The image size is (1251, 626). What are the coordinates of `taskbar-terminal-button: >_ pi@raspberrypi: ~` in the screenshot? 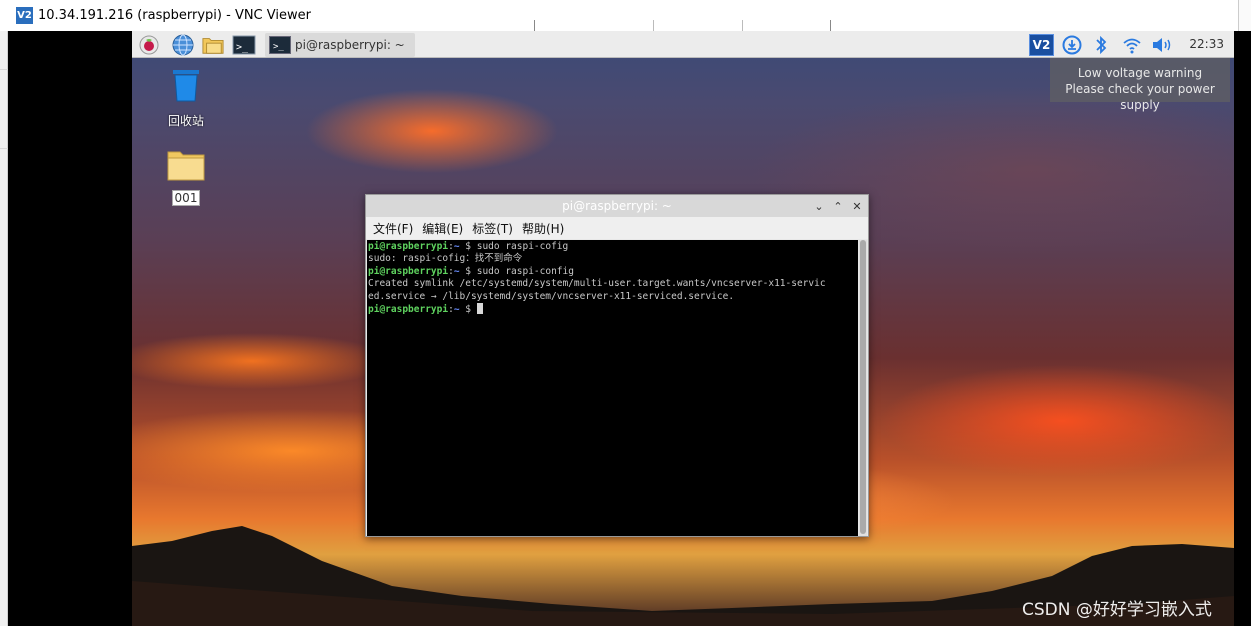 It's located at (340, 45).